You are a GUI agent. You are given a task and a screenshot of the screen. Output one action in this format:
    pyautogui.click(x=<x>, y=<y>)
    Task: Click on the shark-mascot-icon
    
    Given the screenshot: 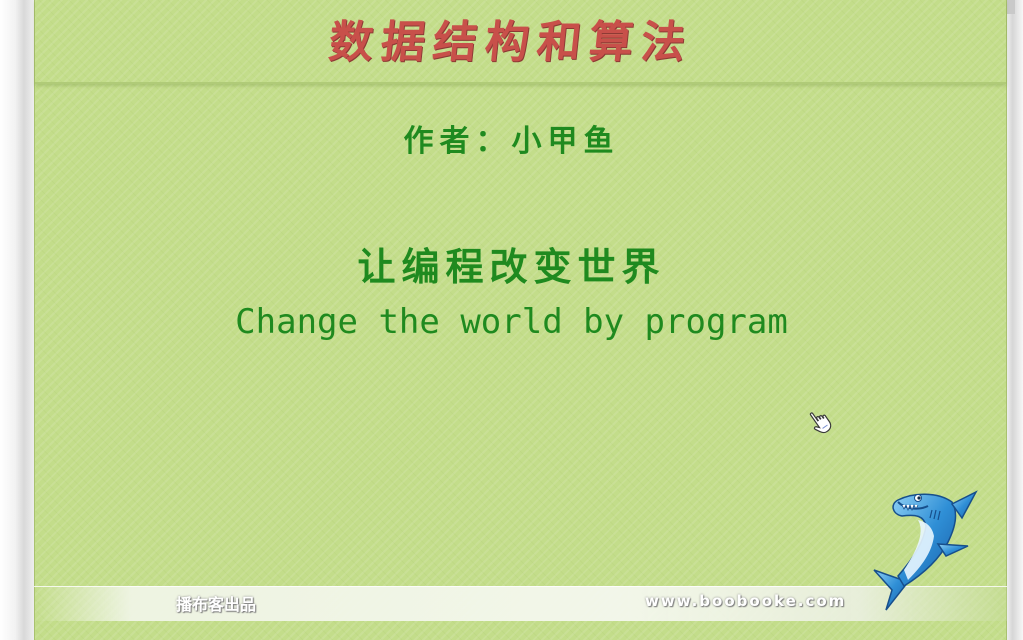 What is the action you would take?
    pyautogui.click(x=925, y=550)
    